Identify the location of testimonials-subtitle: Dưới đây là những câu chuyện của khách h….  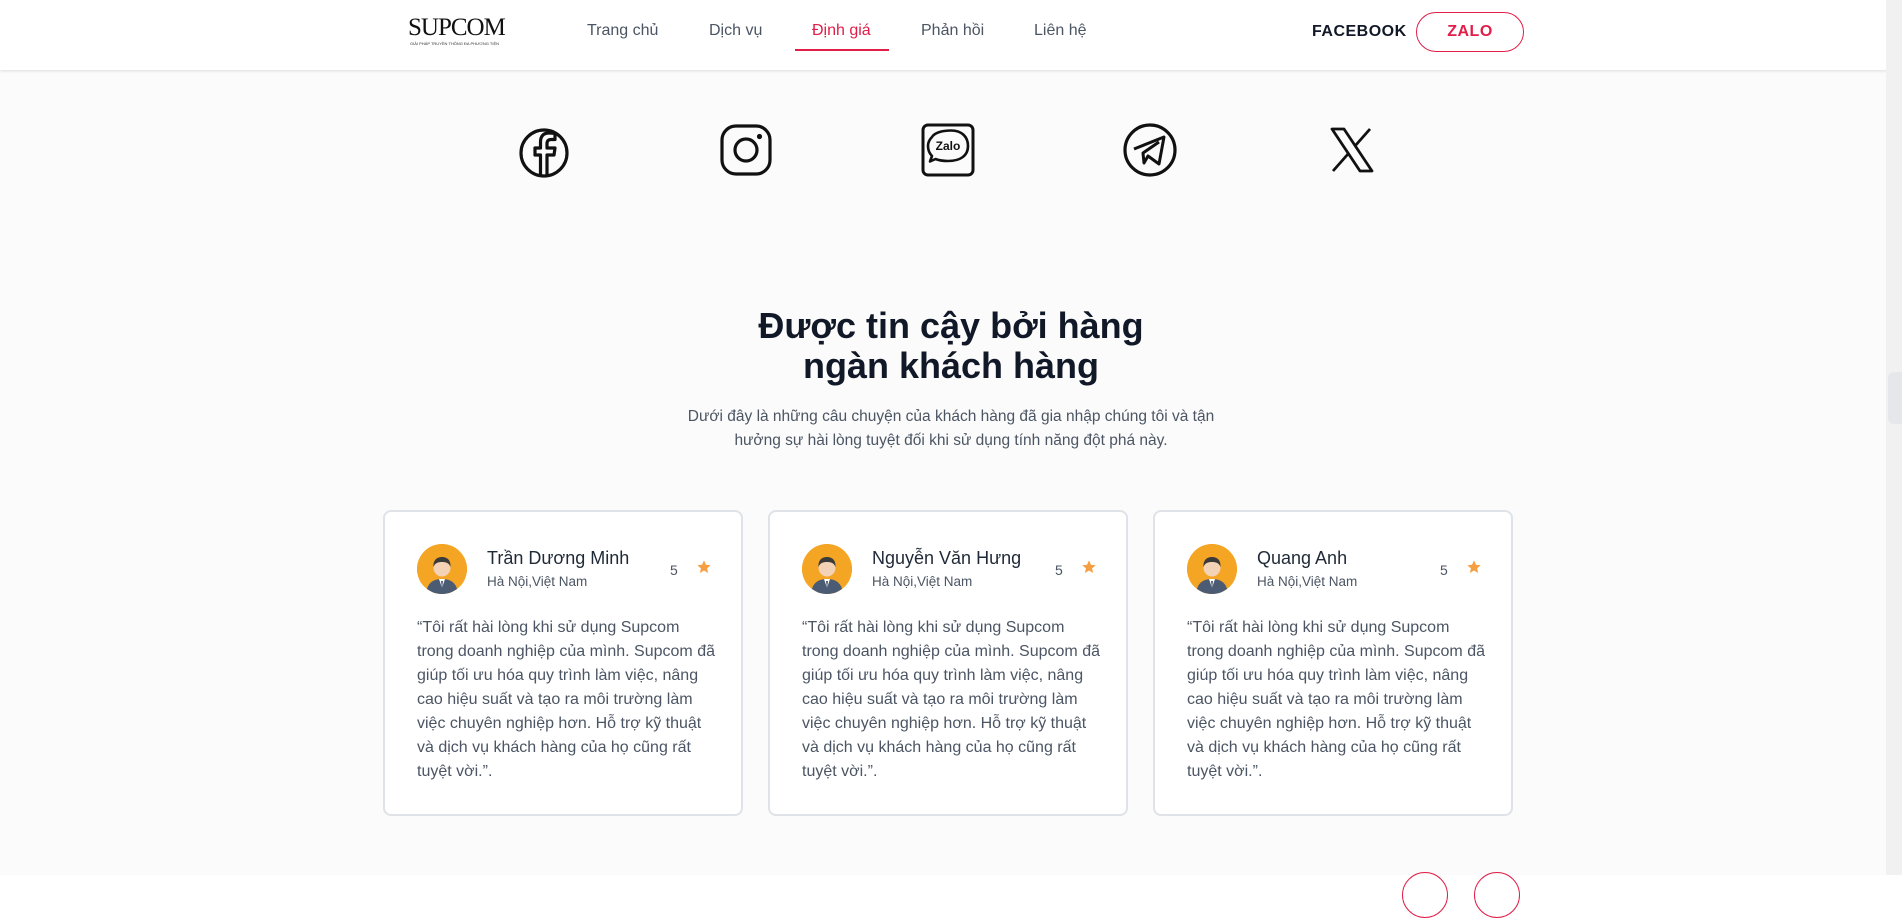
(951, 429).